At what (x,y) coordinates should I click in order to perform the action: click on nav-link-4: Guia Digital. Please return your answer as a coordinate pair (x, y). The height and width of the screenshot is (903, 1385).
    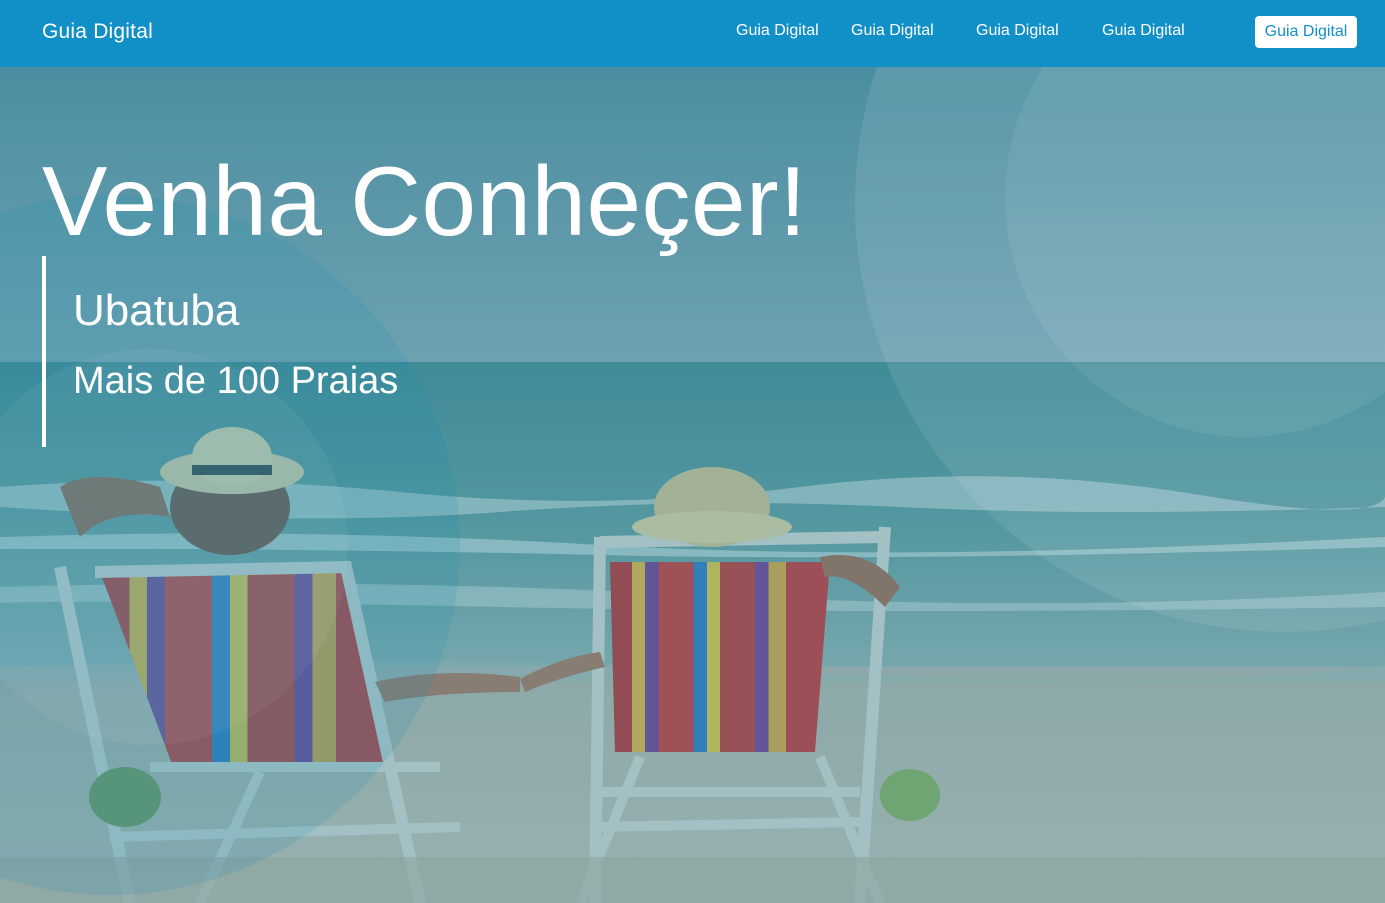
    Looking at the image, I should click on (1143, 31).